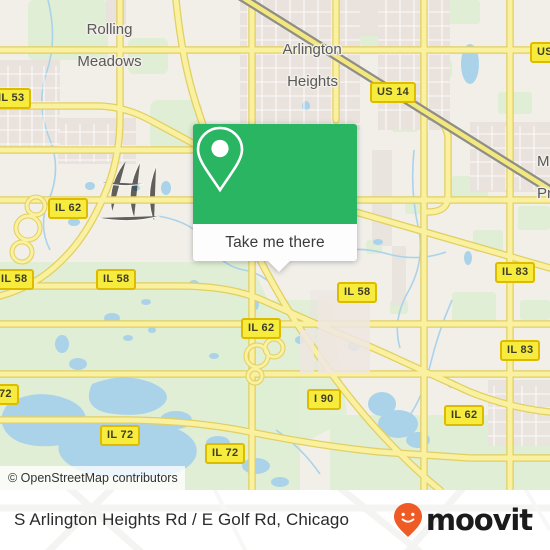 This screenshot has height=550, width=550. I want to click on place-label-line2: Prospec, so click(543, 193).